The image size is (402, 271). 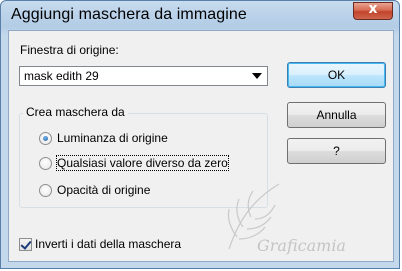 I want to click on radio-source-luminance: Luminanza di origine, so click(x=103, y=138).